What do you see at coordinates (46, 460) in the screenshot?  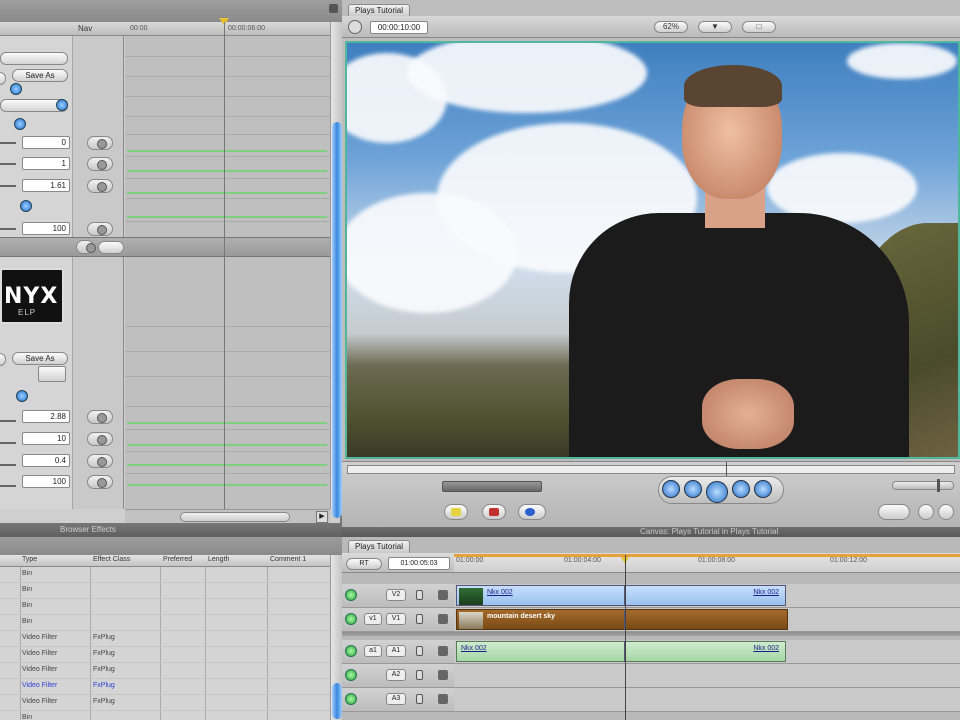 I see `param-value-7: 0.4` at bounding box center [46, 460].